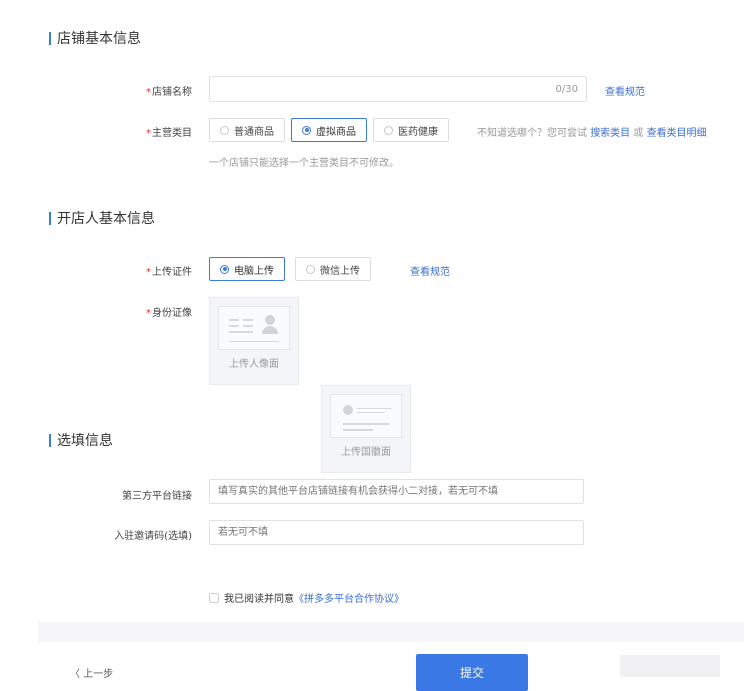 This screenshot has height=691, width=744. I want to click on footer-divider-band, so click(391, 632).